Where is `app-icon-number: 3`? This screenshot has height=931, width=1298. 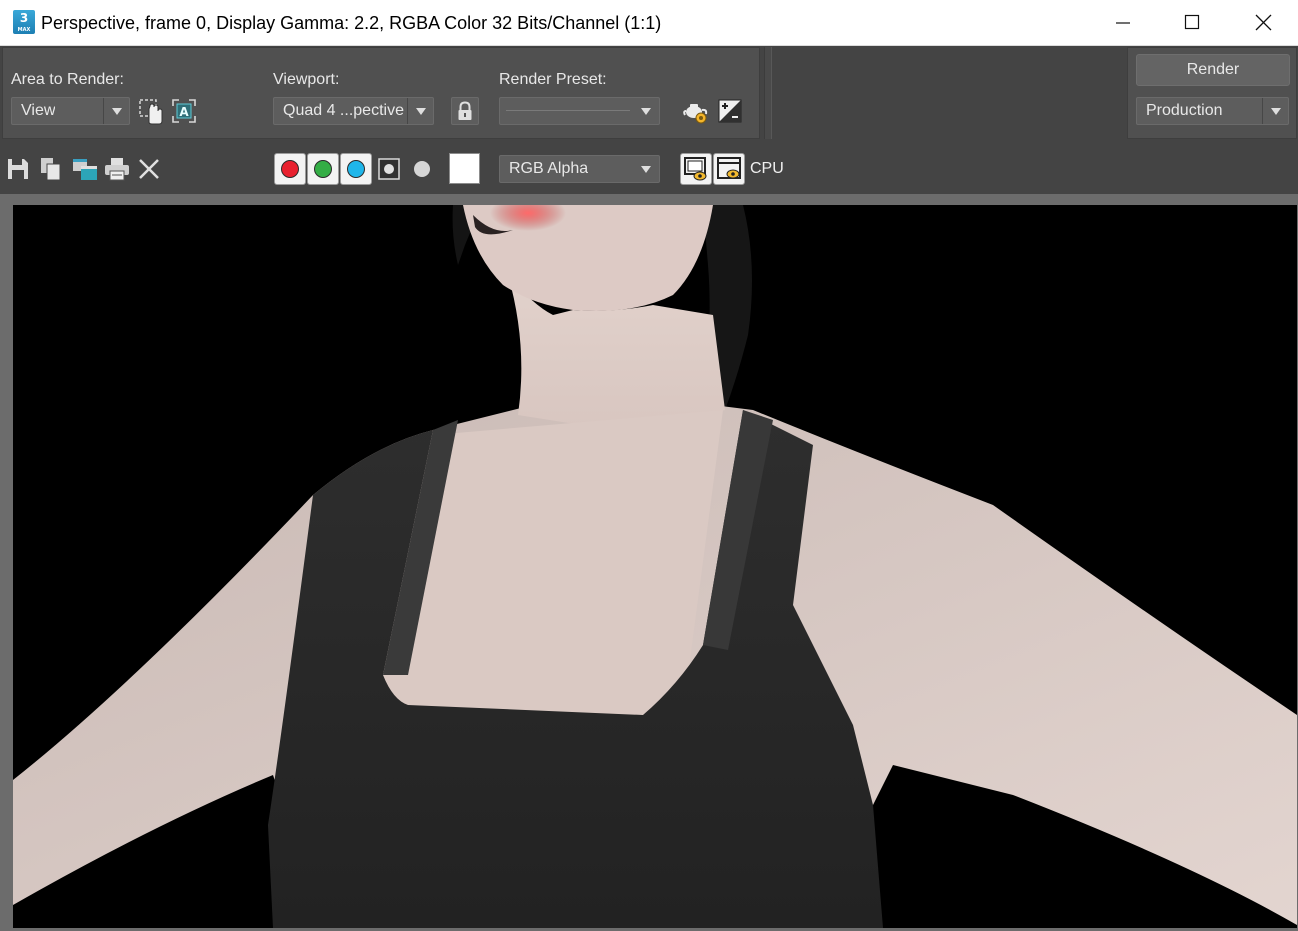 app-icon-number: 3 is located at coordinates (24, 18).